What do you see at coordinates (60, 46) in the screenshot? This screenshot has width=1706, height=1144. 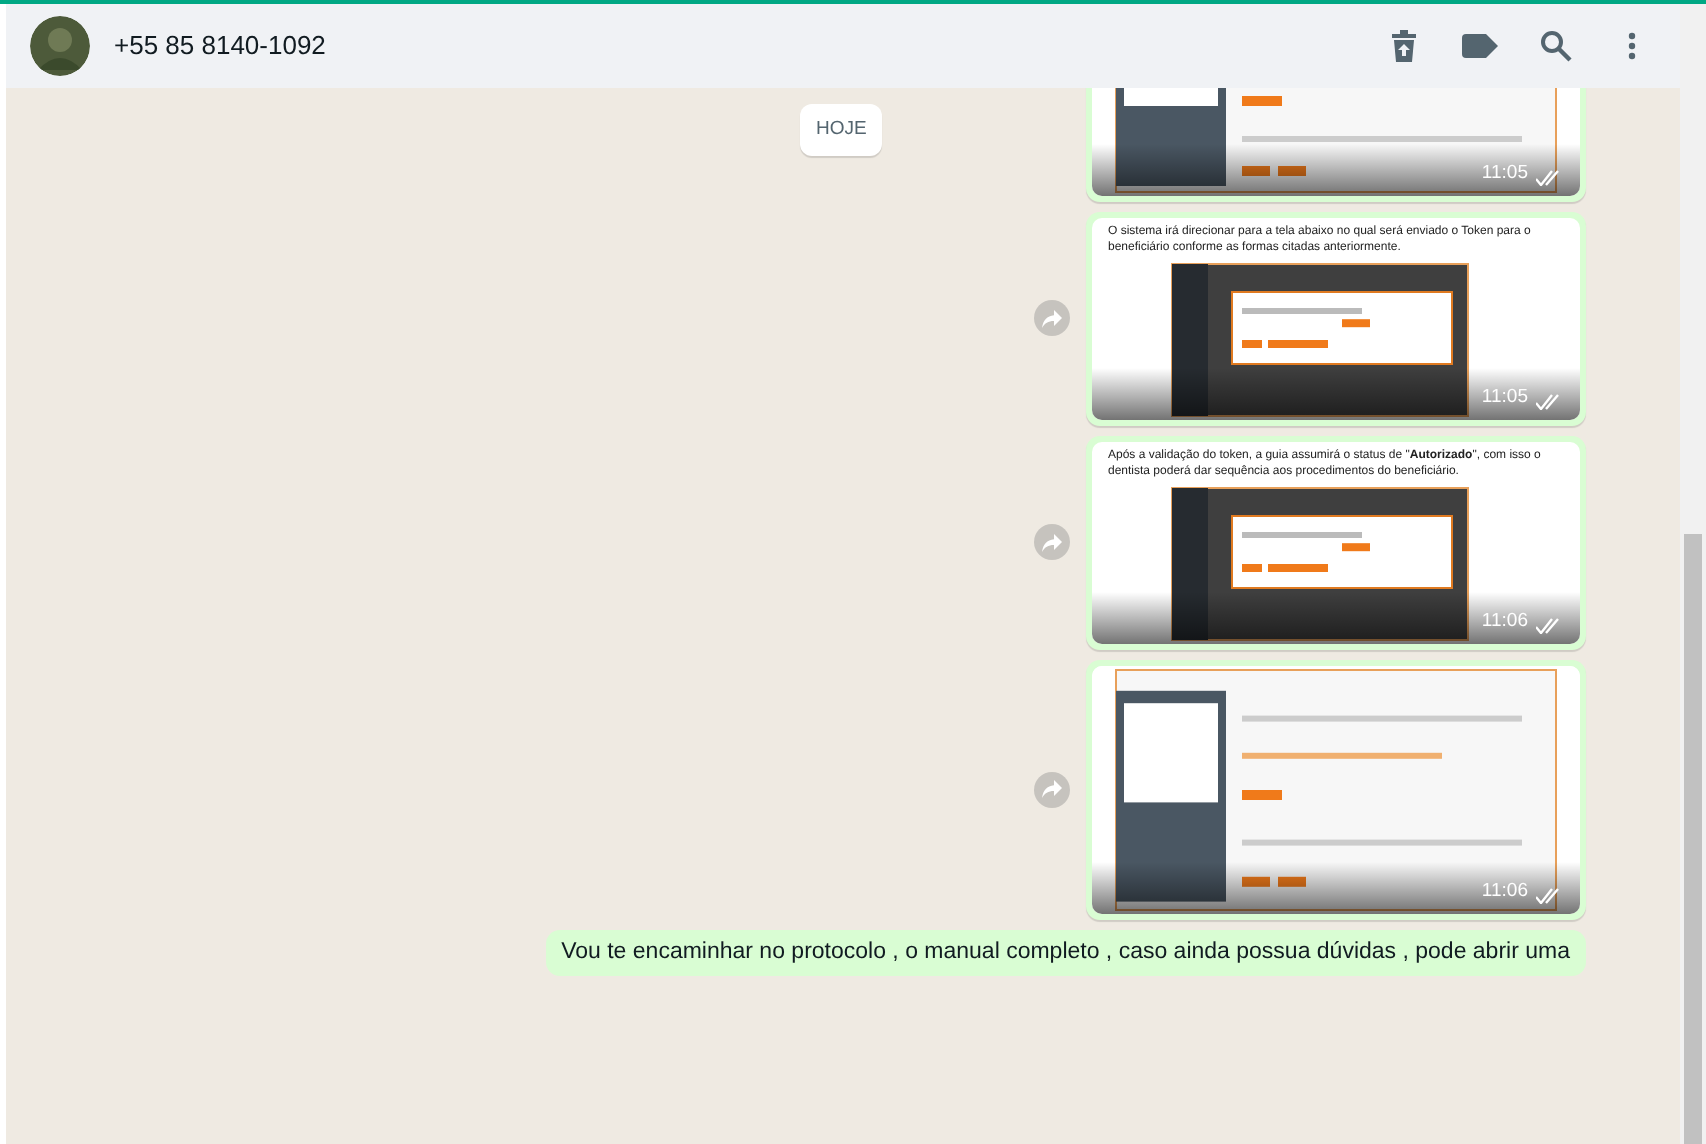 I see `avatar` at bounding box center [60, 46].